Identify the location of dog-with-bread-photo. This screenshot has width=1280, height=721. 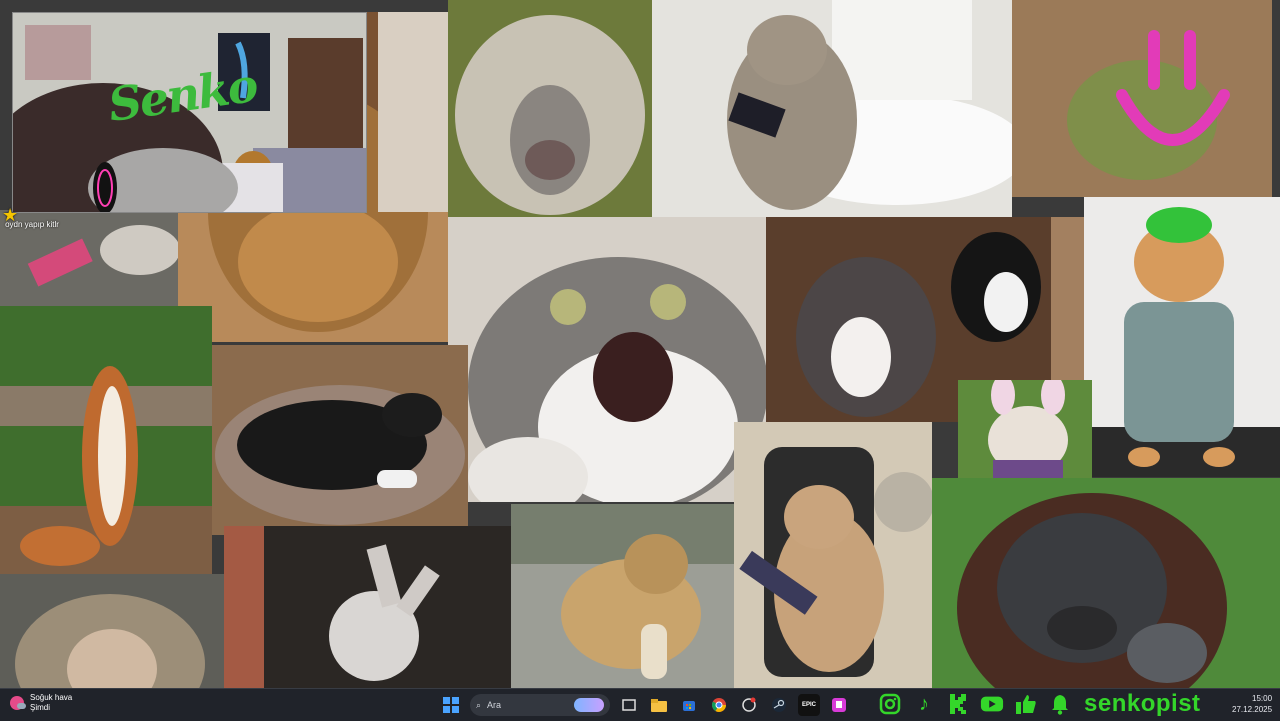
(622, 596).